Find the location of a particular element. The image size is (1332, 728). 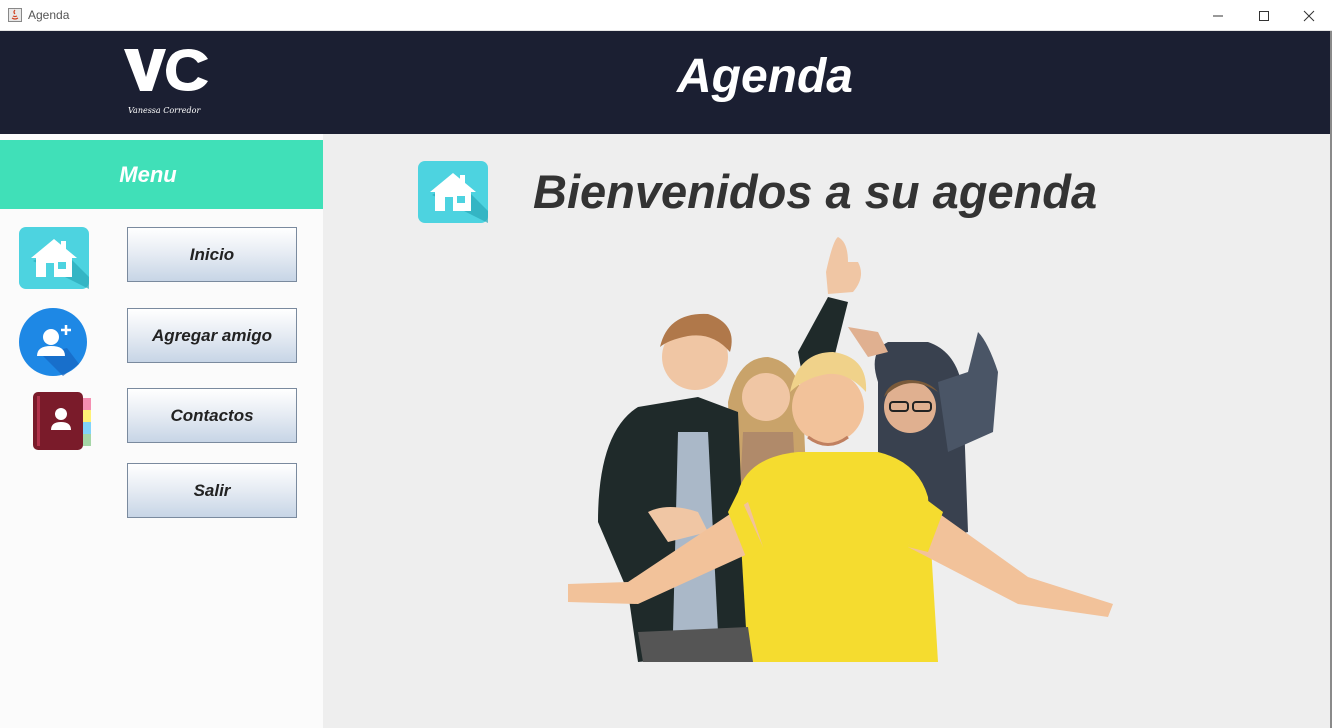

close-icon is located at coordinates (1309, 15).